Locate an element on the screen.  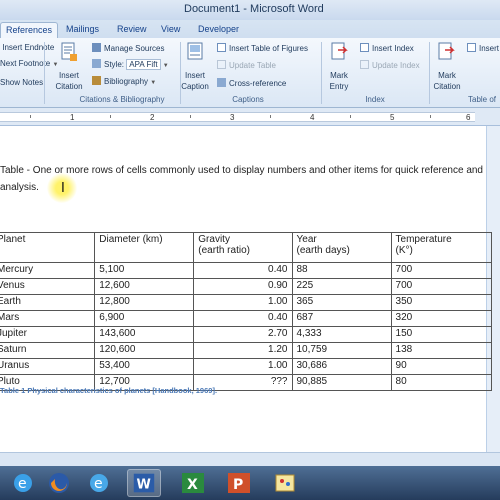
header-cell: Gravity (earth ratio) is located at coordinates (243, 247).